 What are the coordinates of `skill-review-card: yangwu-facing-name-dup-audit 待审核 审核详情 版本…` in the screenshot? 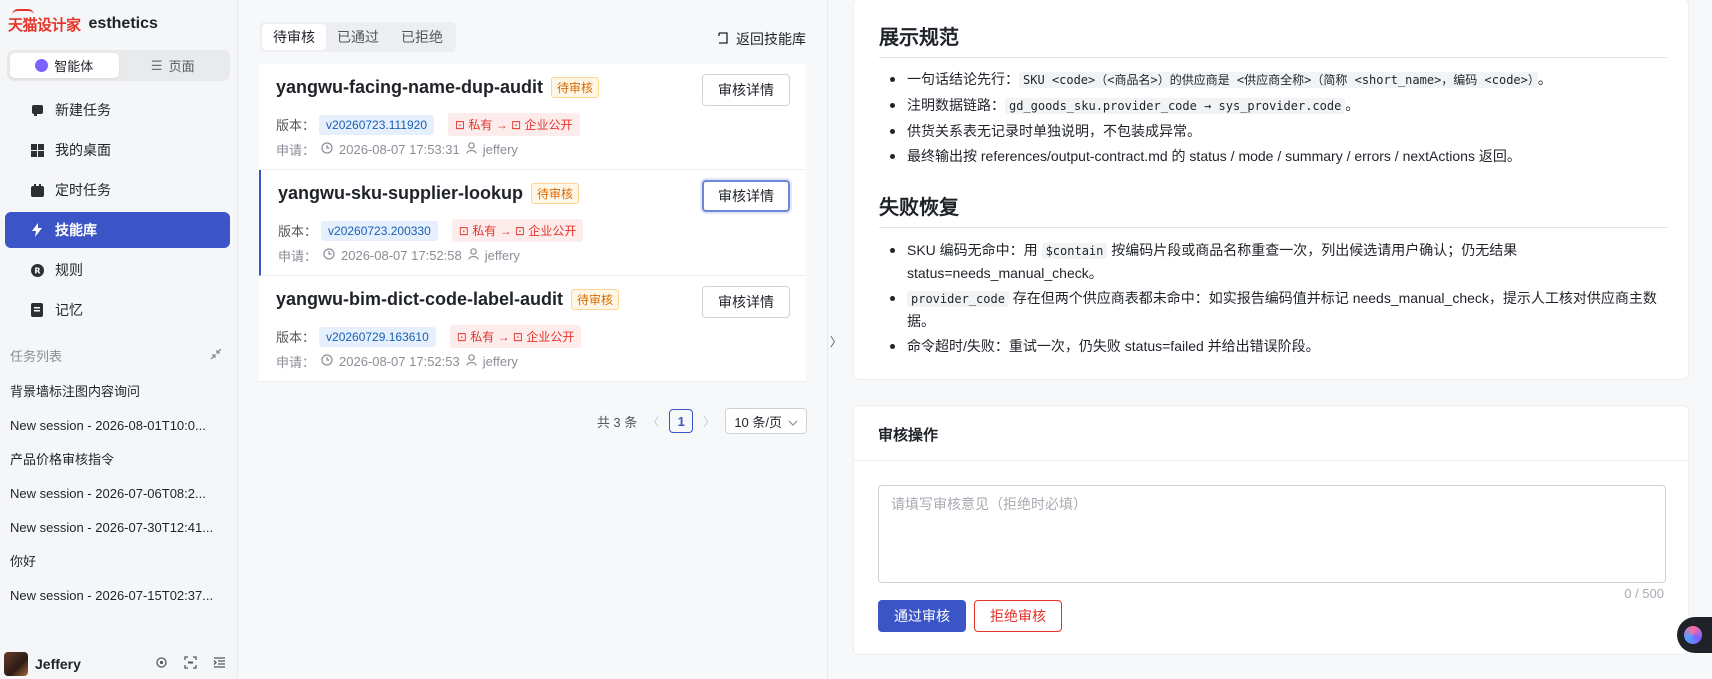 It's located at (532, 117).